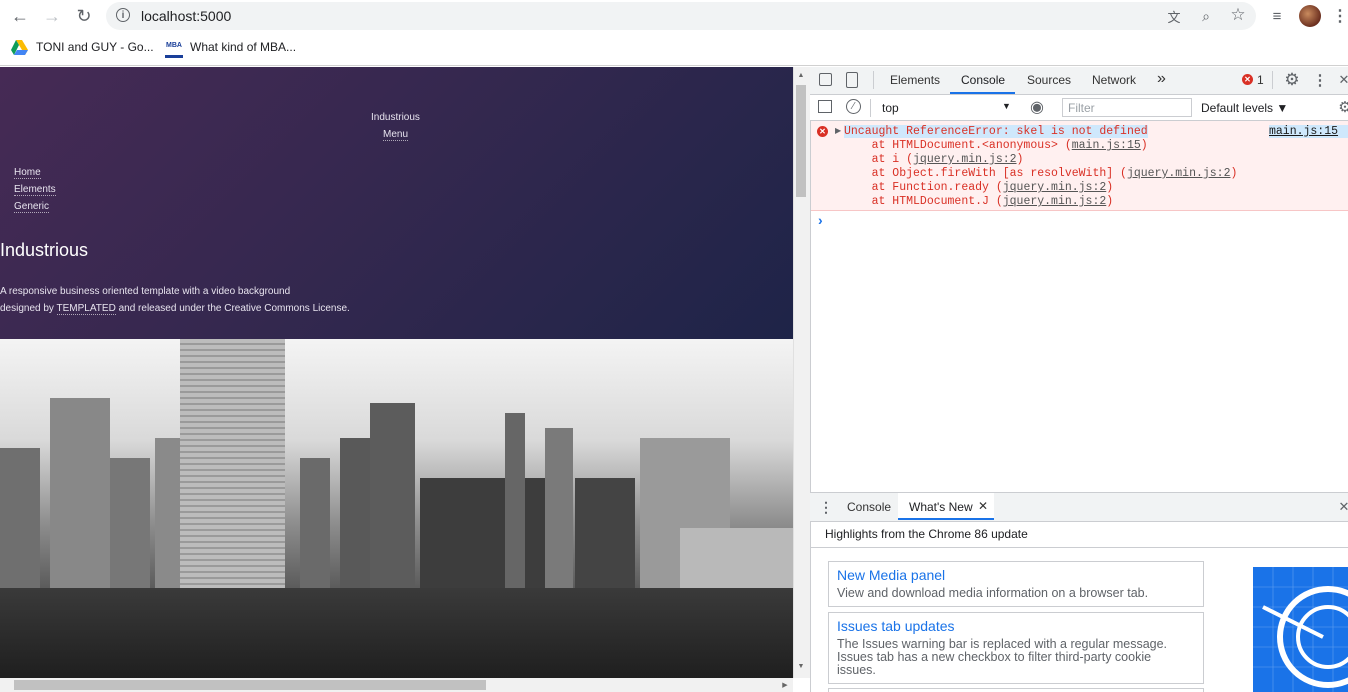 The image size is (1348, 692). I want to click on whats-new-card, so click(1016, 690).